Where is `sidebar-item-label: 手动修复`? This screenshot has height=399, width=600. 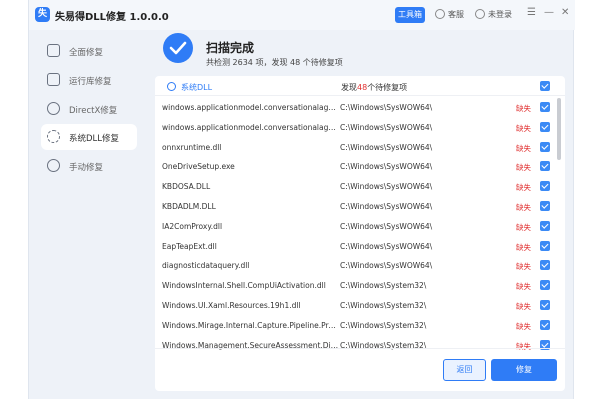
sidebar-item-label: 手动修复 is located at coordinates (86, 168).